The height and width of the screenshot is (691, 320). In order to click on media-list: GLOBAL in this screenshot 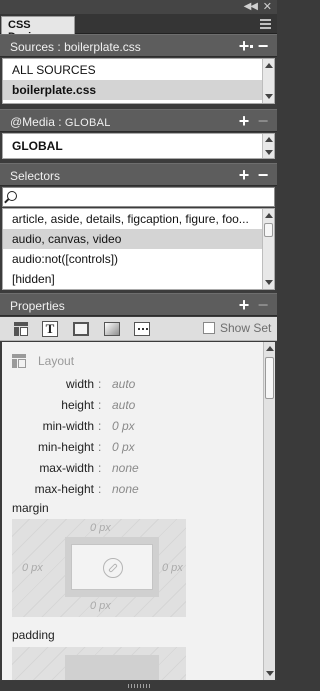, I will do `click(138, 146)`.